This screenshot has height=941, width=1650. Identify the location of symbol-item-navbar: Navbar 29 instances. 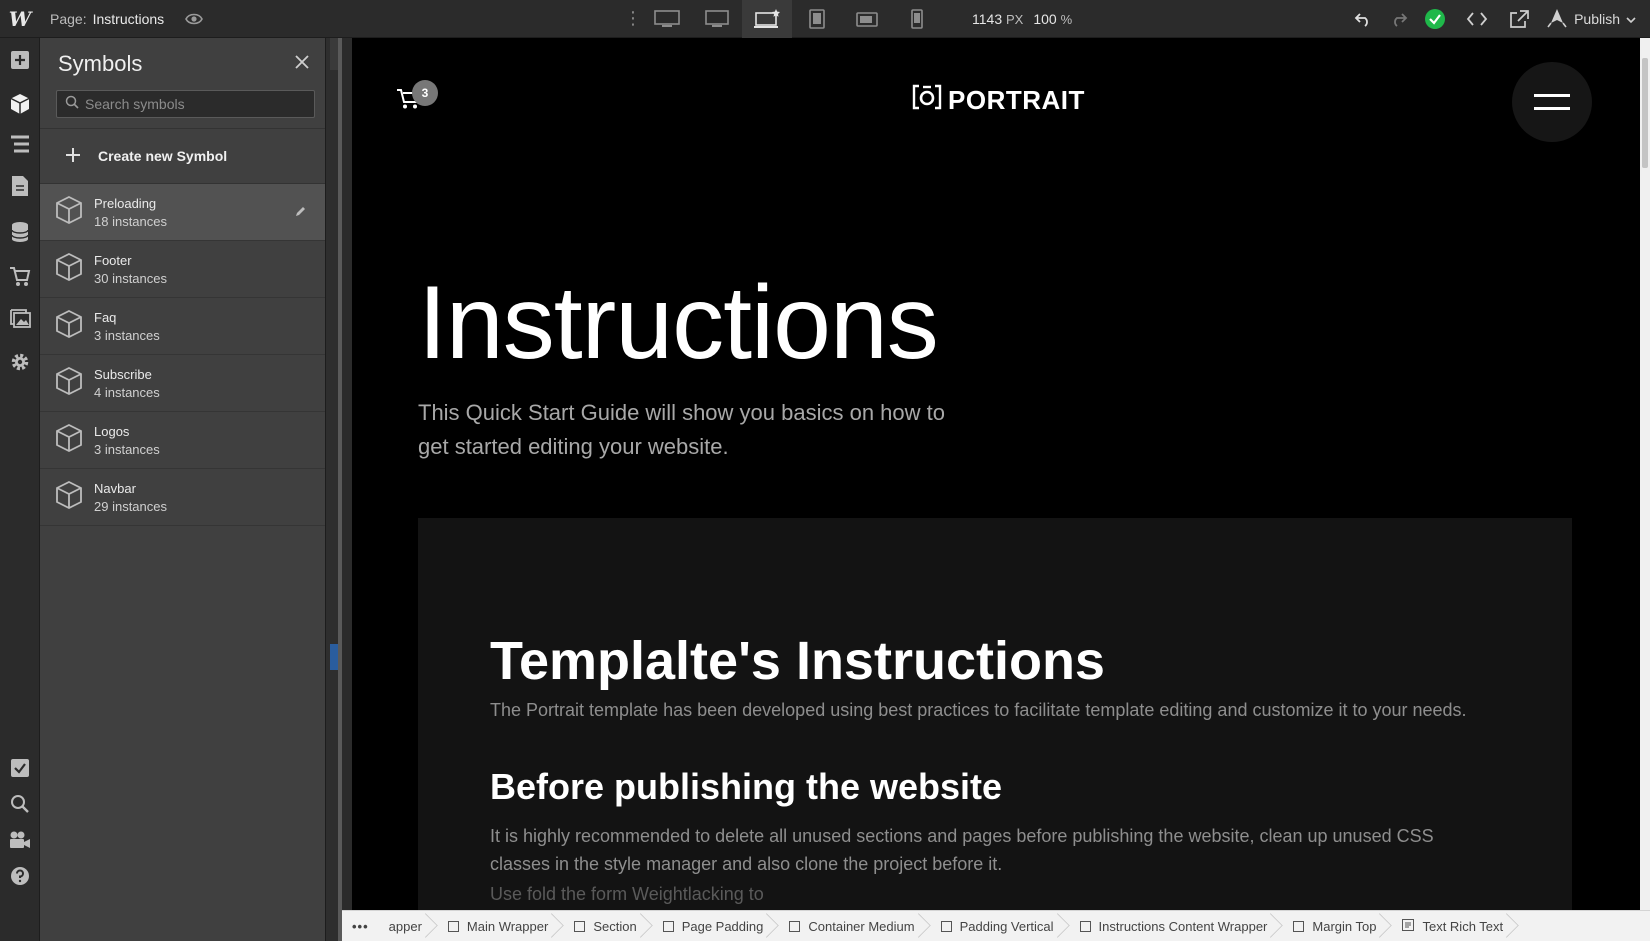
(182, 497).